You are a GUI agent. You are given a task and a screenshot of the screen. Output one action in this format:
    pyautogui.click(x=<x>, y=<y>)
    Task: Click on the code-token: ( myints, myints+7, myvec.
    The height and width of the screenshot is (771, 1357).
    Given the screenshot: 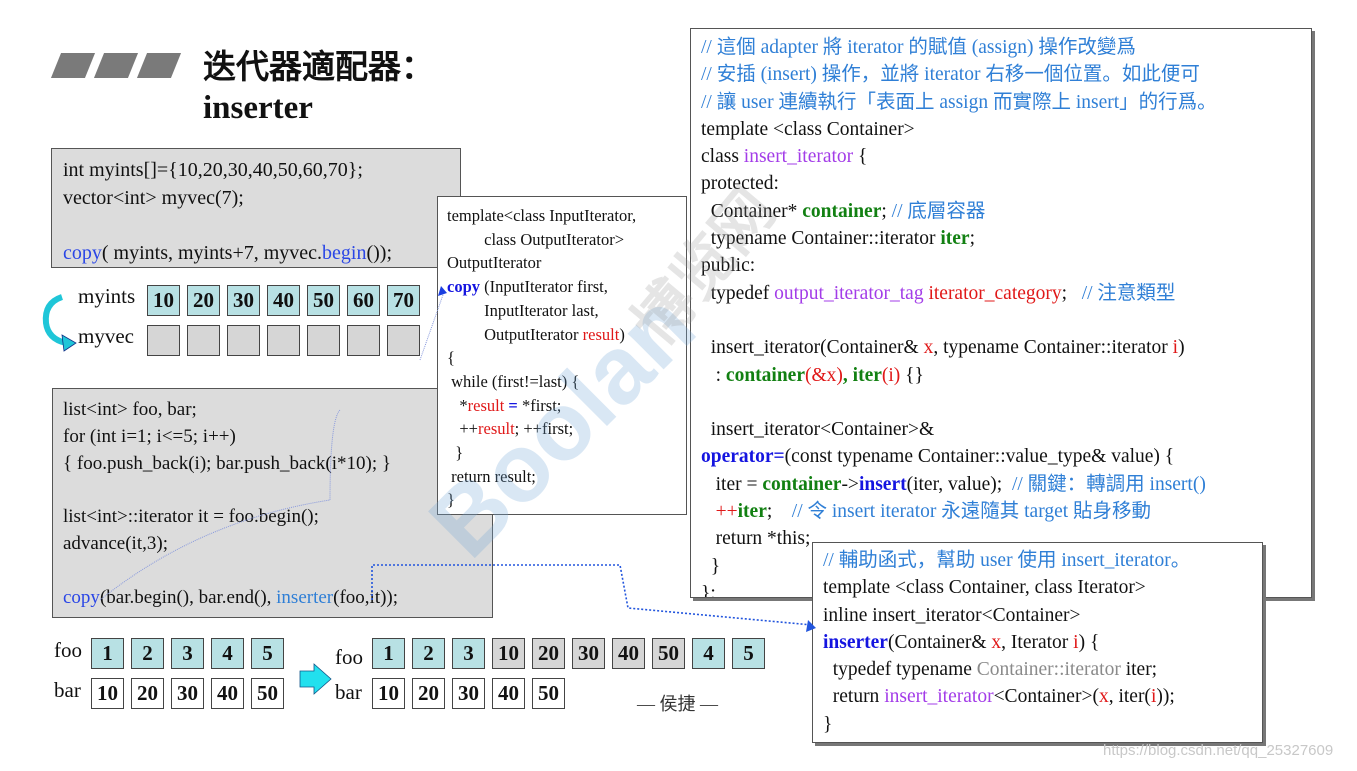 What is the action you would take?
    pyautogui.click(x=212, y=252)
    